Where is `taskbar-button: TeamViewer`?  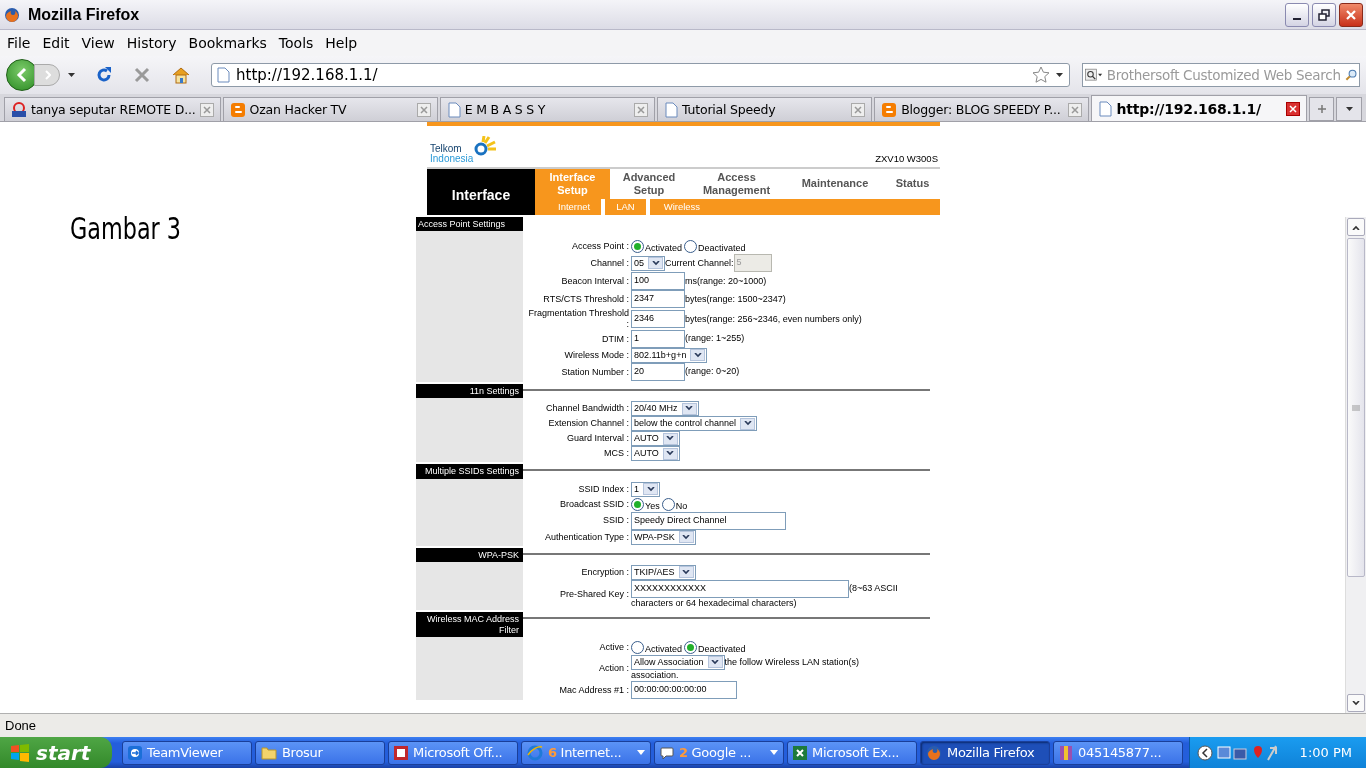 taskbar-button: TeamViewer is located at coordinates (187, 752).